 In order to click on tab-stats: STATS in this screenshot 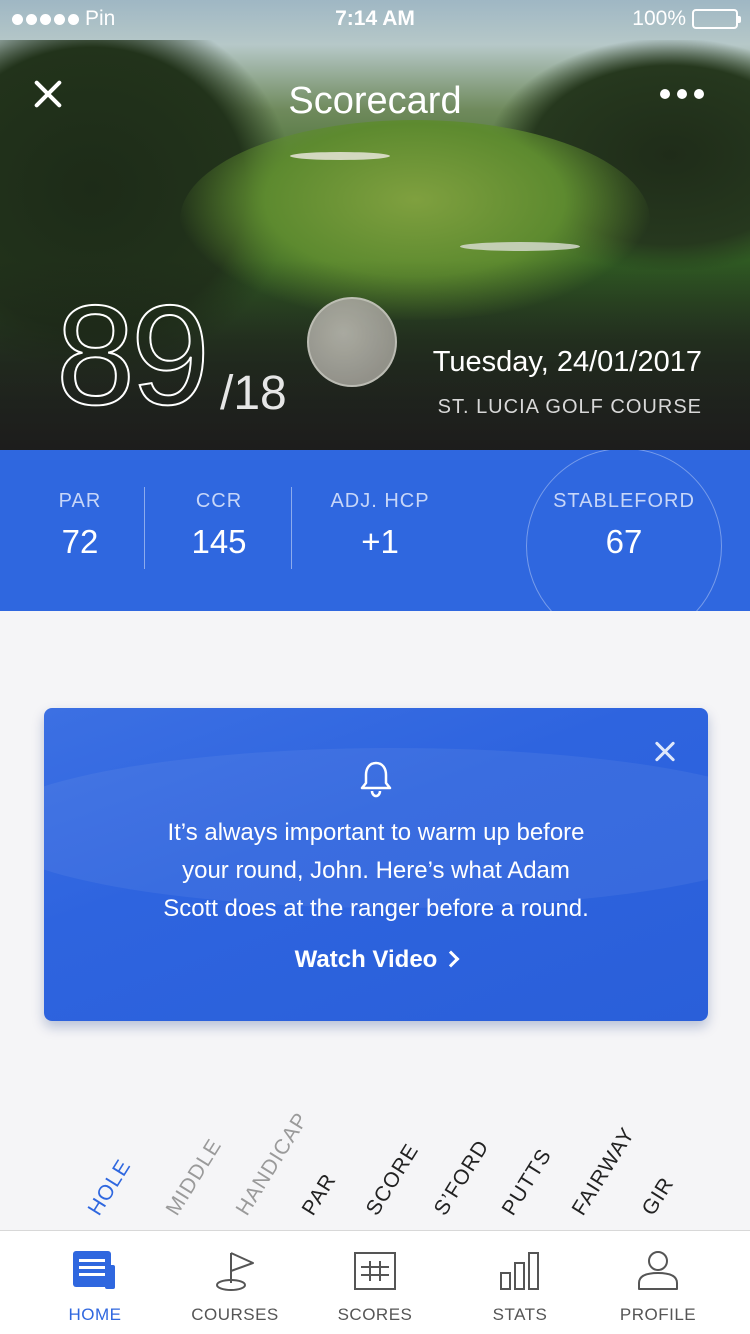, I will do `click(520, 1282)`.